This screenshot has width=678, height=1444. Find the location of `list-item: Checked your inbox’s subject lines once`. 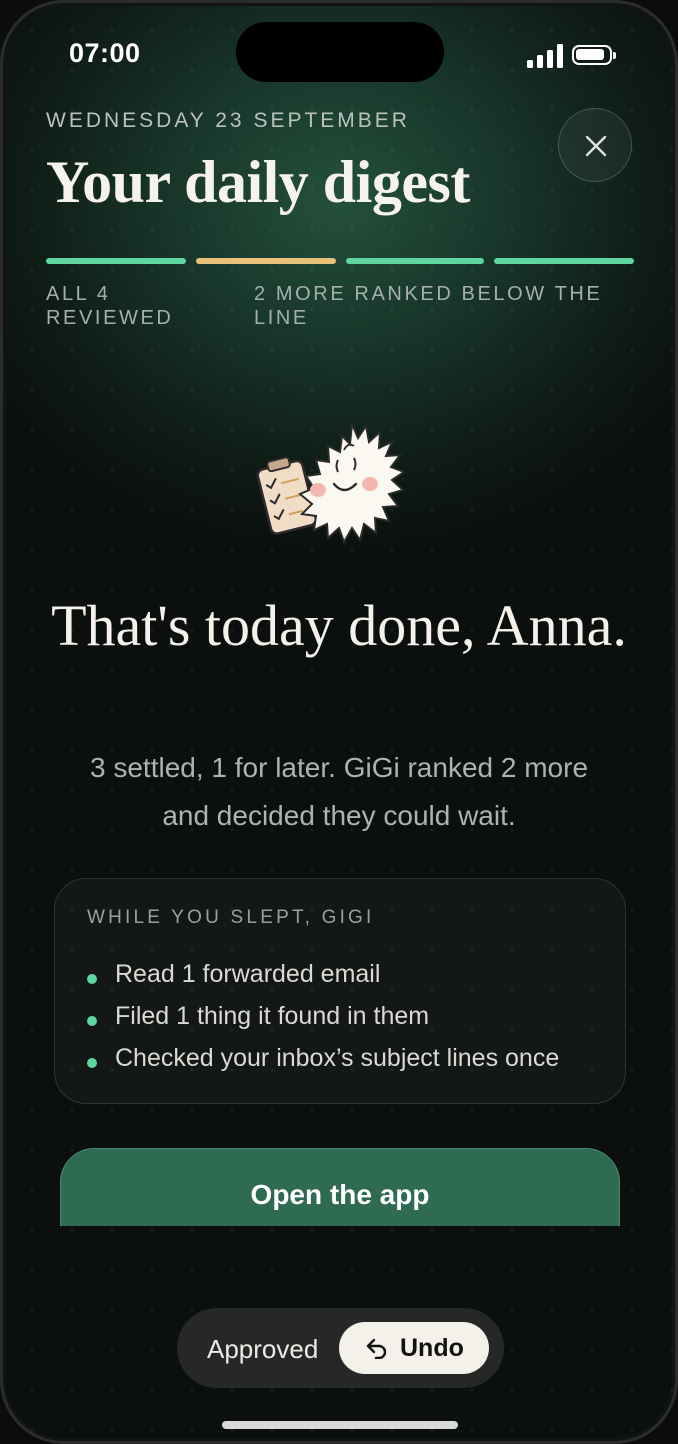

list-item: Checked your inbox’s subject lines once is located at coordinates (323, 1062).